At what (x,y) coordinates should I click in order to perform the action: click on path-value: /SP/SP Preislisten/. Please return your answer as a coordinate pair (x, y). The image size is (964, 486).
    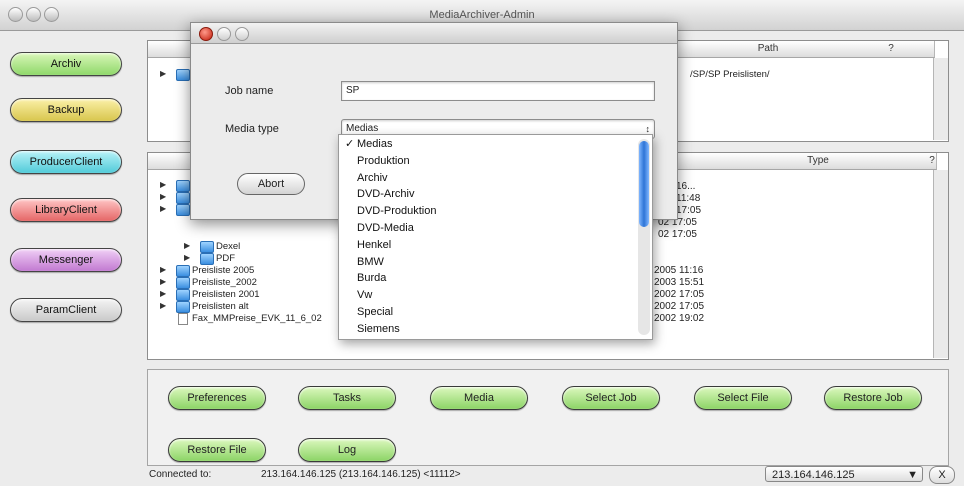
    Looking at the image, I should click on (730, 74).